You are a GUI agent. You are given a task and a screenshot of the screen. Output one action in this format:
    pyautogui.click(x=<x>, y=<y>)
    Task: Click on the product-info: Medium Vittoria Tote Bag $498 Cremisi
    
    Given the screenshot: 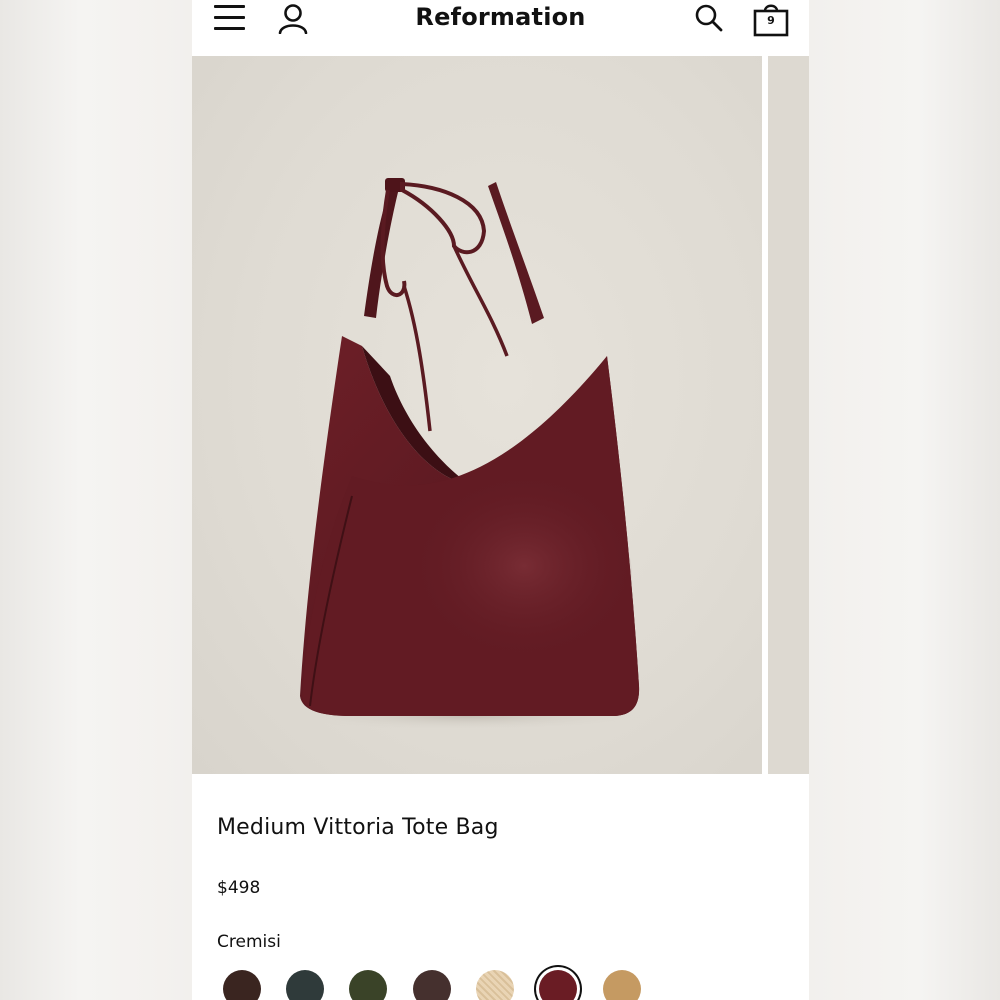 What is the action you would take?
    pyautogui.click(x=500, y=887)
    